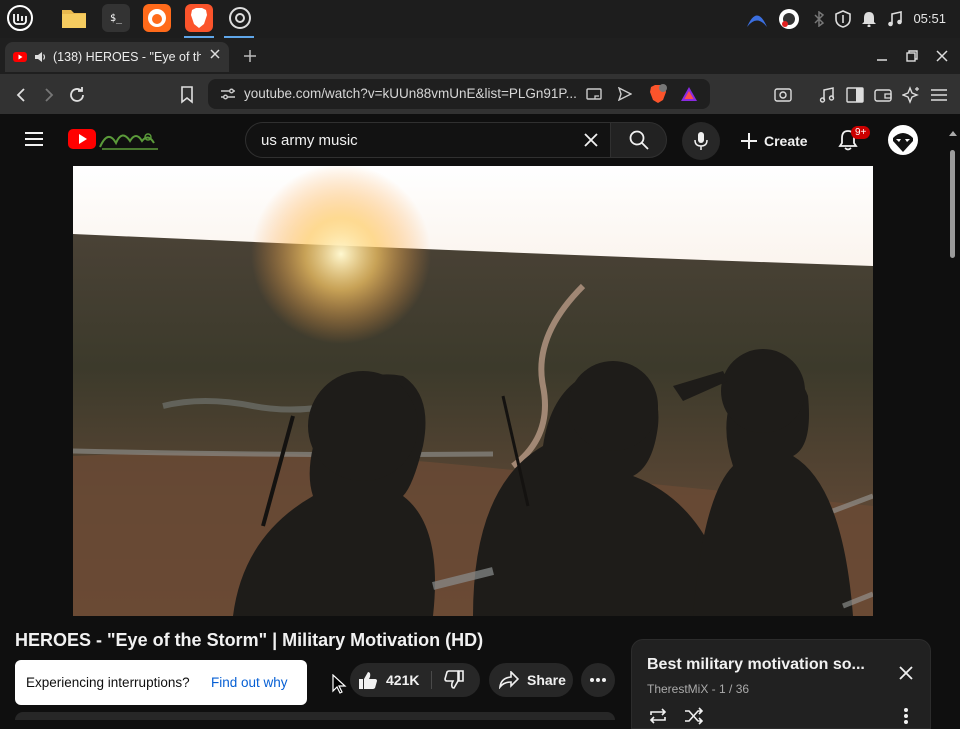  I want to click on clock: 05:51, so click(929, 18).